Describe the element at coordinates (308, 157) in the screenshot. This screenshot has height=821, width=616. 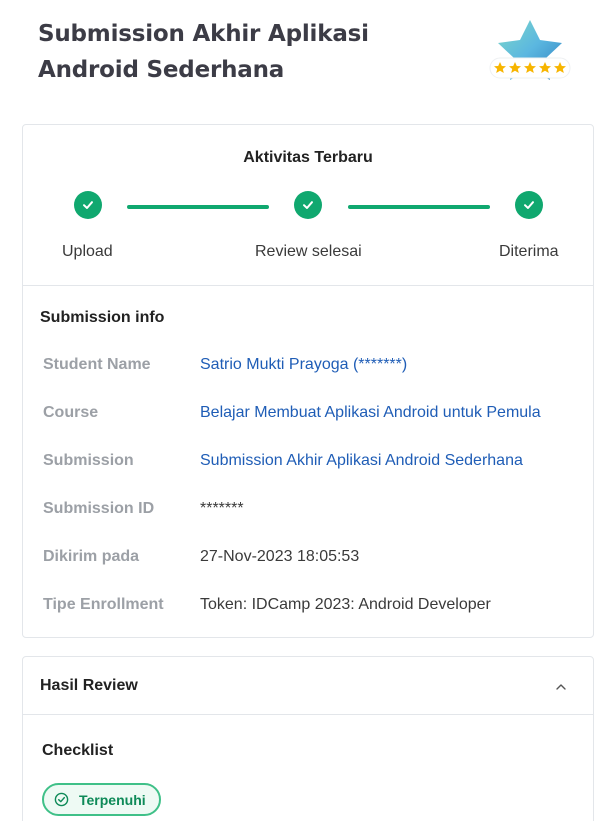
I see `activity-title: Aktivitas Terbaru` at that location.